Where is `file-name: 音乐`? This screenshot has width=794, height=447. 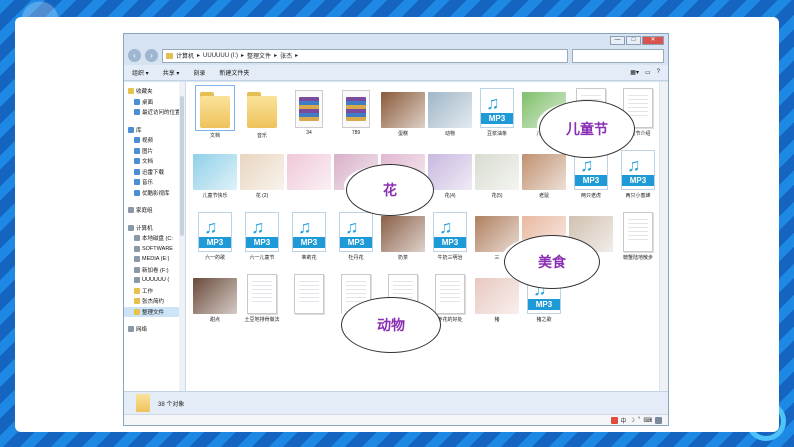 file-name: 音乐 is located at coordinates (261, 136).